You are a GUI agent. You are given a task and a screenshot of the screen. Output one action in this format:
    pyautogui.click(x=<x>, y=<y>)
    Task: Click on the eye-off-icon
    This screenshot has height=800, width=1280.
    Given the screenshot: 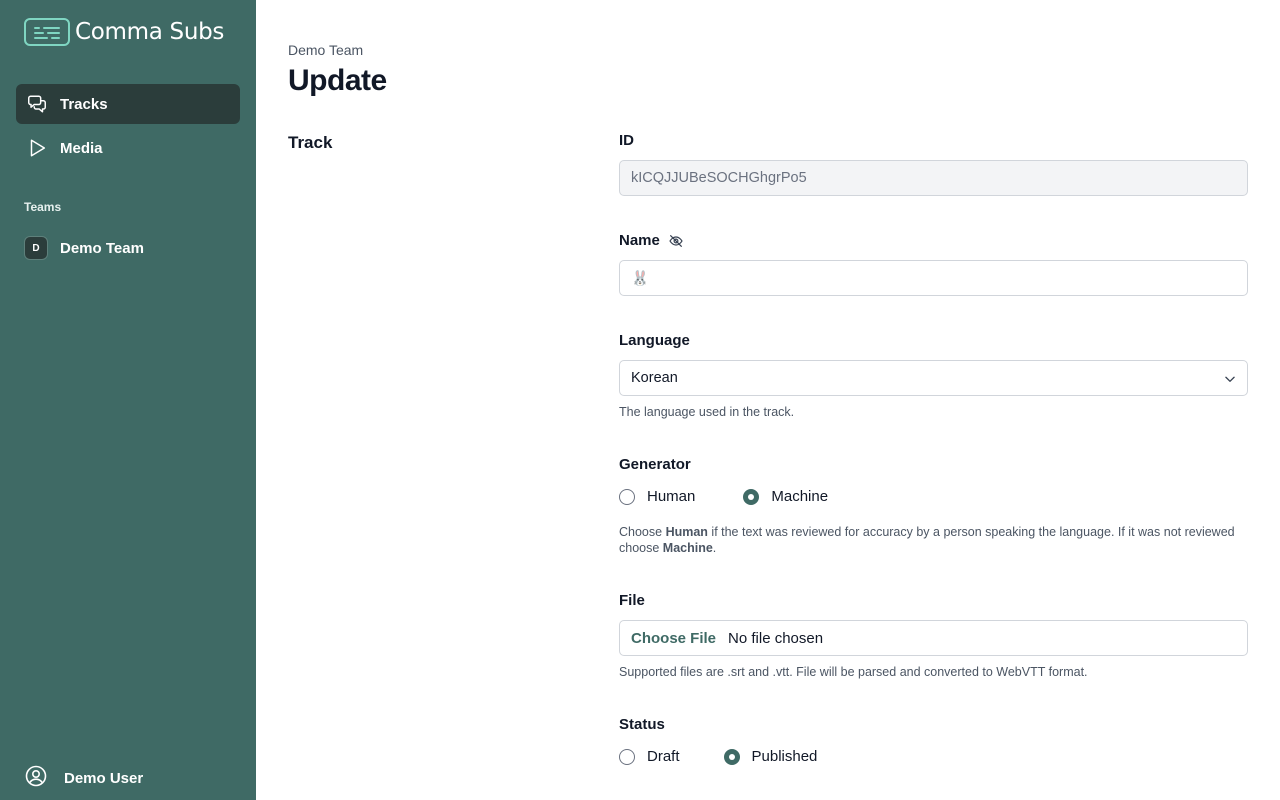 What is the action you would take?
    pyautogui.click(x=676, y=241)
    